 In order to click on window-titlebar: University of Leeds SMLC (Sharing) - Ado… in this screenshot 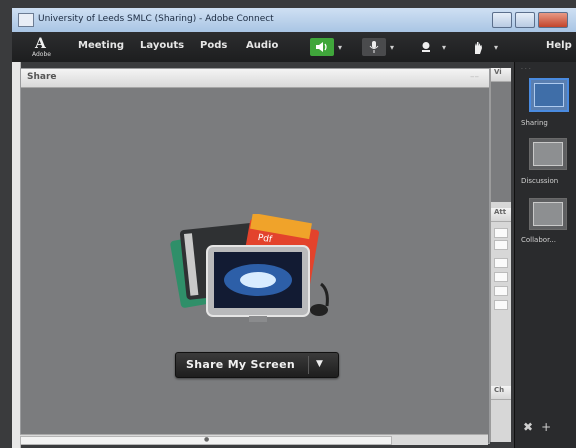, I will do `click(294, 20)`.